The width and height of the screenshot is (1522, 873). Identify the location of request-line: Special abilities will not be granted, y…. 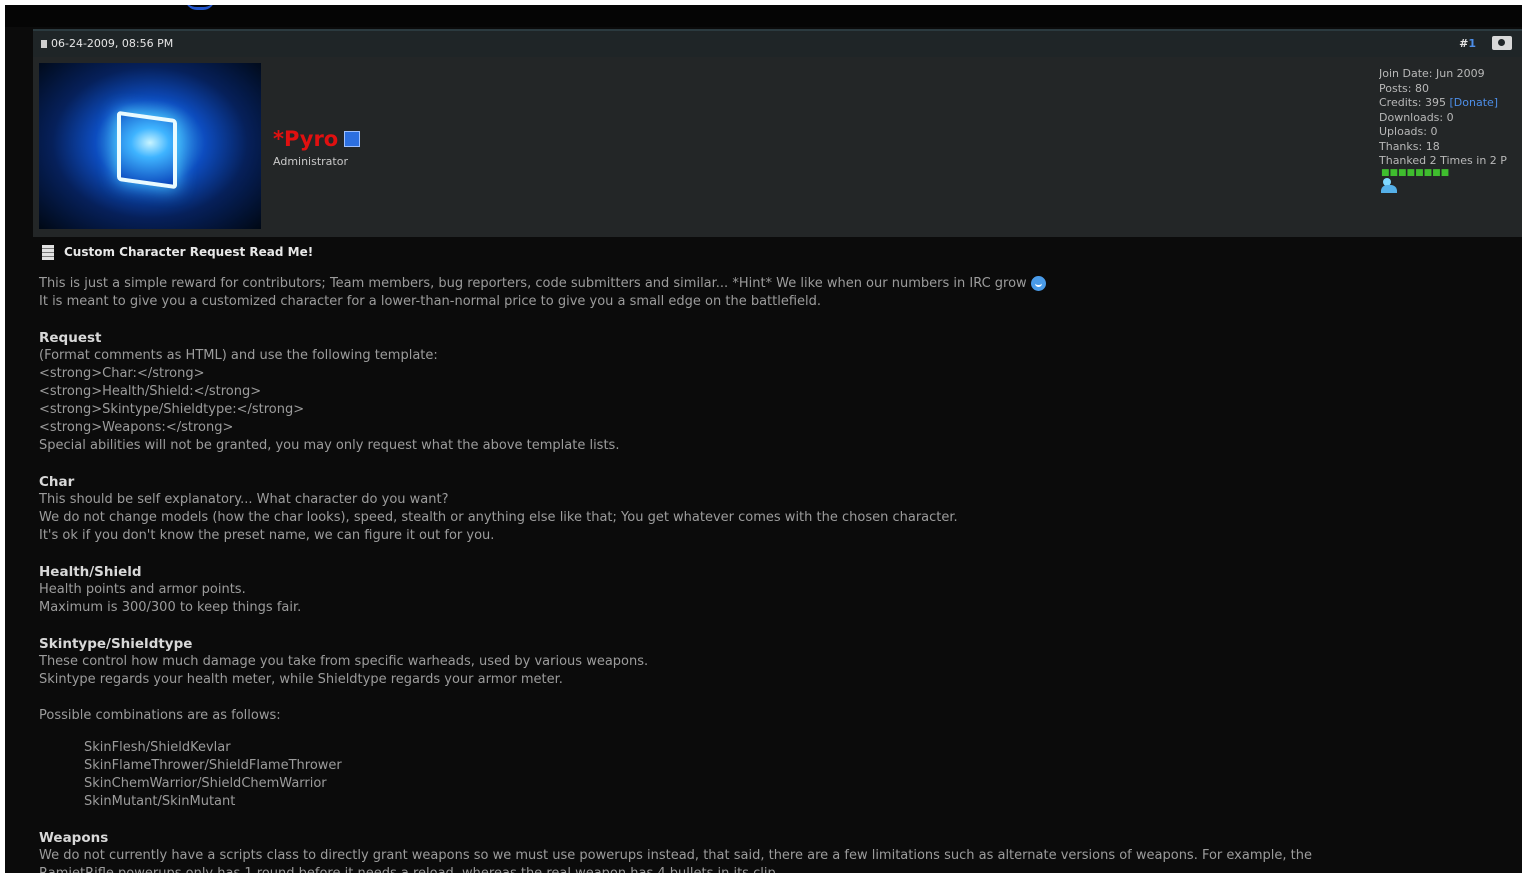
(329, 445).